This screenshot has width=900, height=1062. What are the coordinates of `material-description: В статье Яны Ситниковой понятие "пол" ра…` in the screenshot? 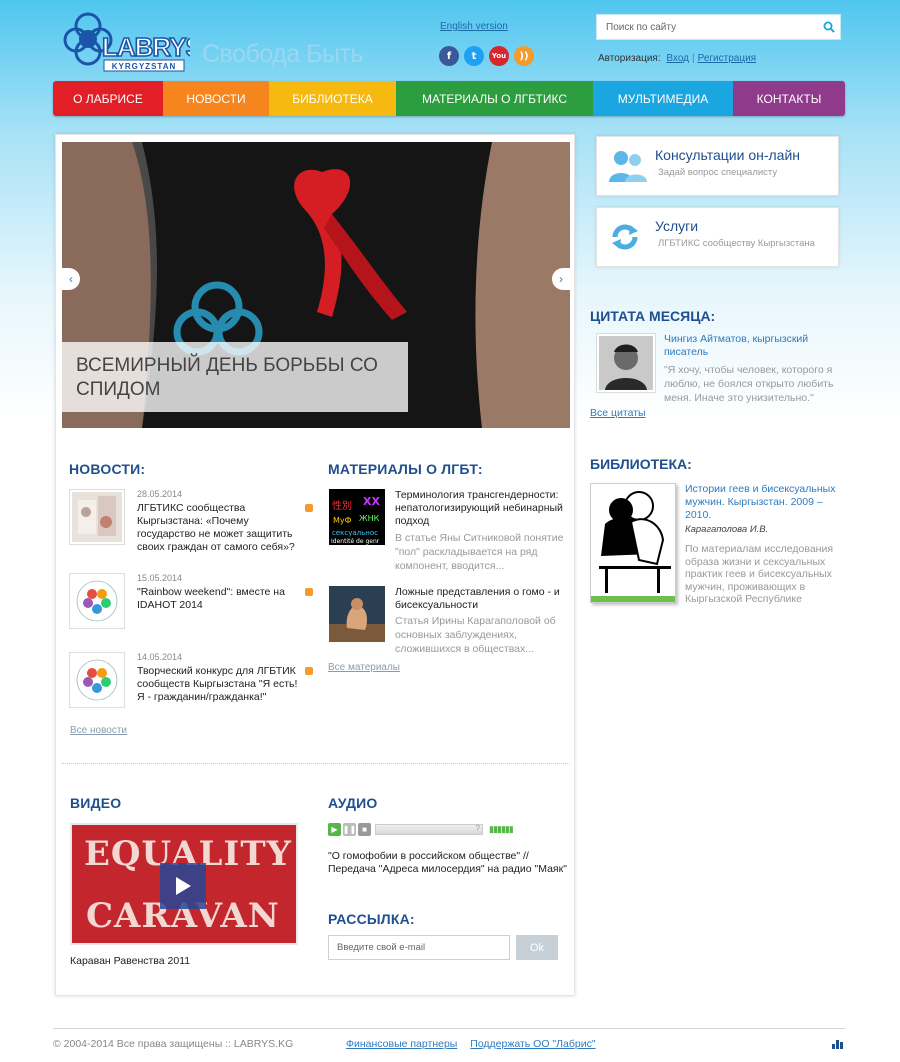 It's located at (479, 552).